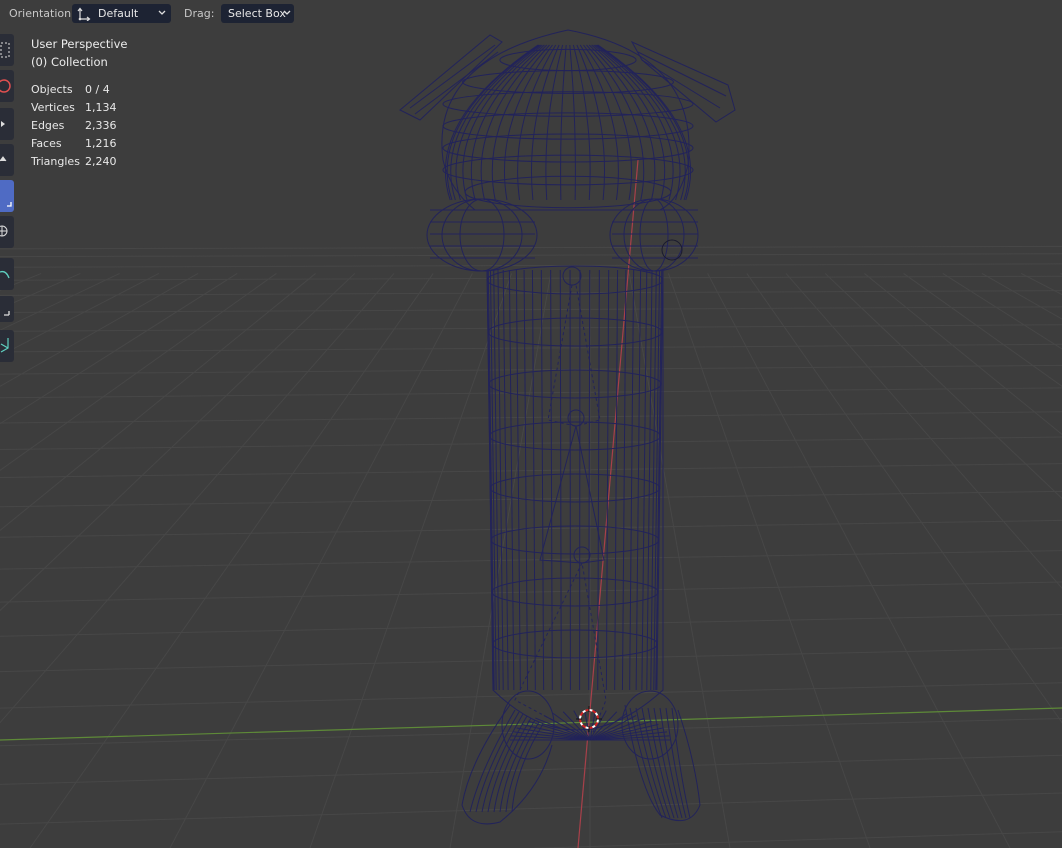  Describe the element at coordinates (608, 503) in the screenshot. I see `x-axis-line` at that location.